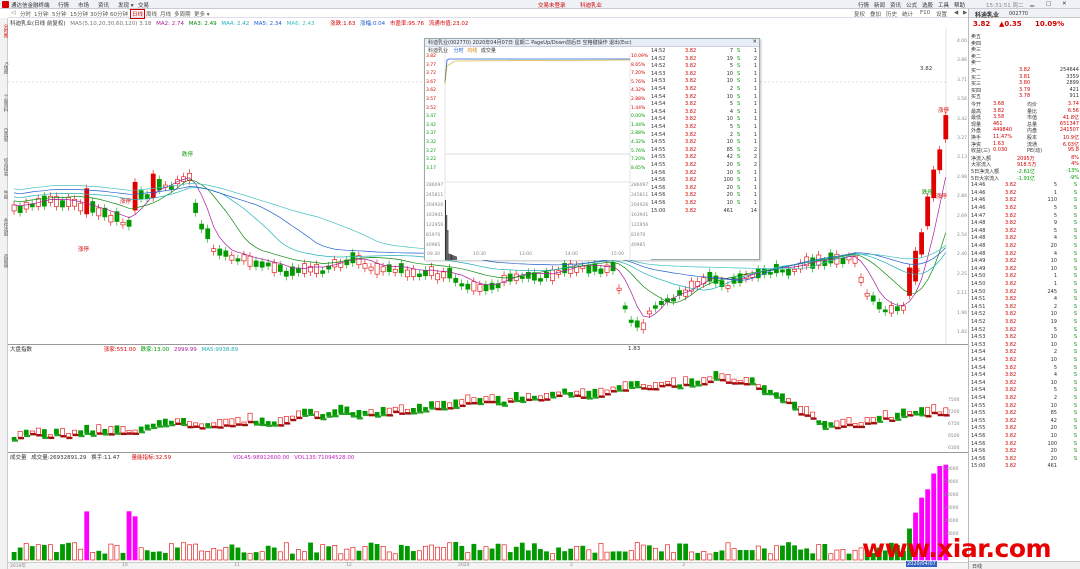 This screenshot has height=569, width=1080. I want to click on popup-volume-bar, so click(453, 257).